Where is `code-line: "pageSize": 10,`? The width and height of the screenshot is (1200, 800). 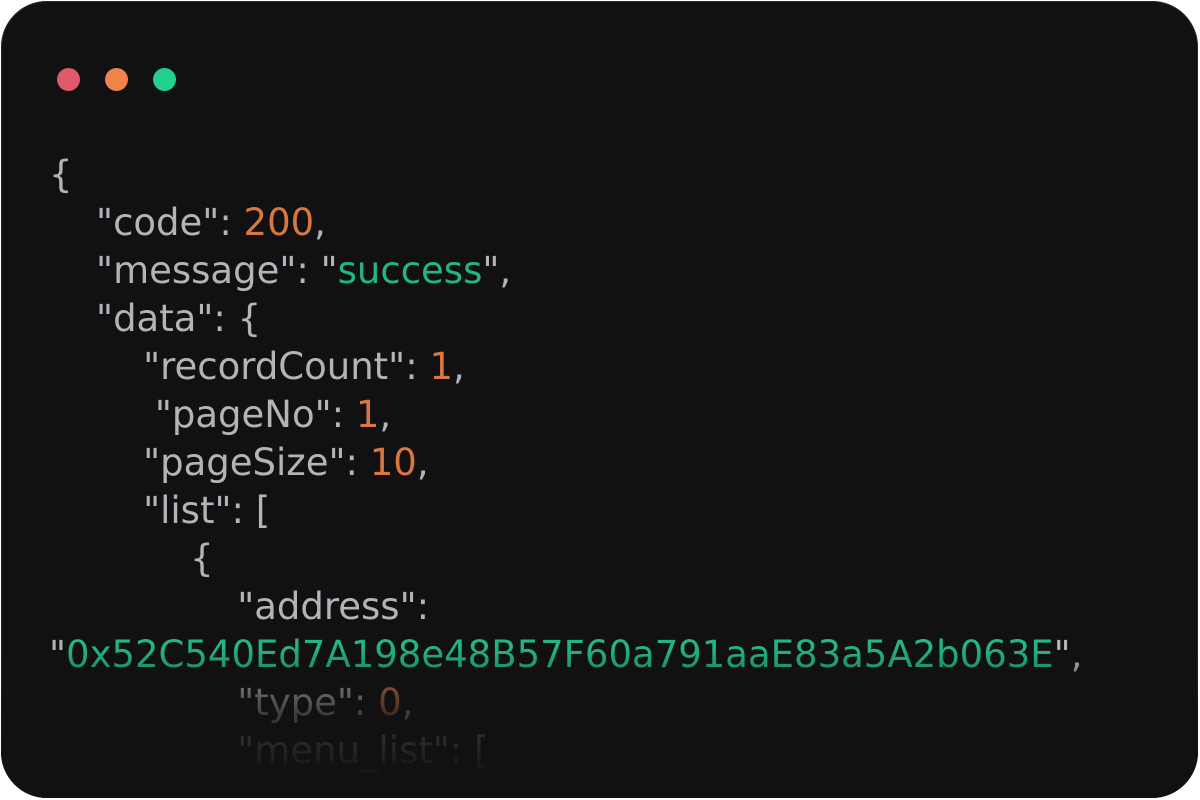
code-line: "pageSize": 10, is located at coordinates (565, 463).